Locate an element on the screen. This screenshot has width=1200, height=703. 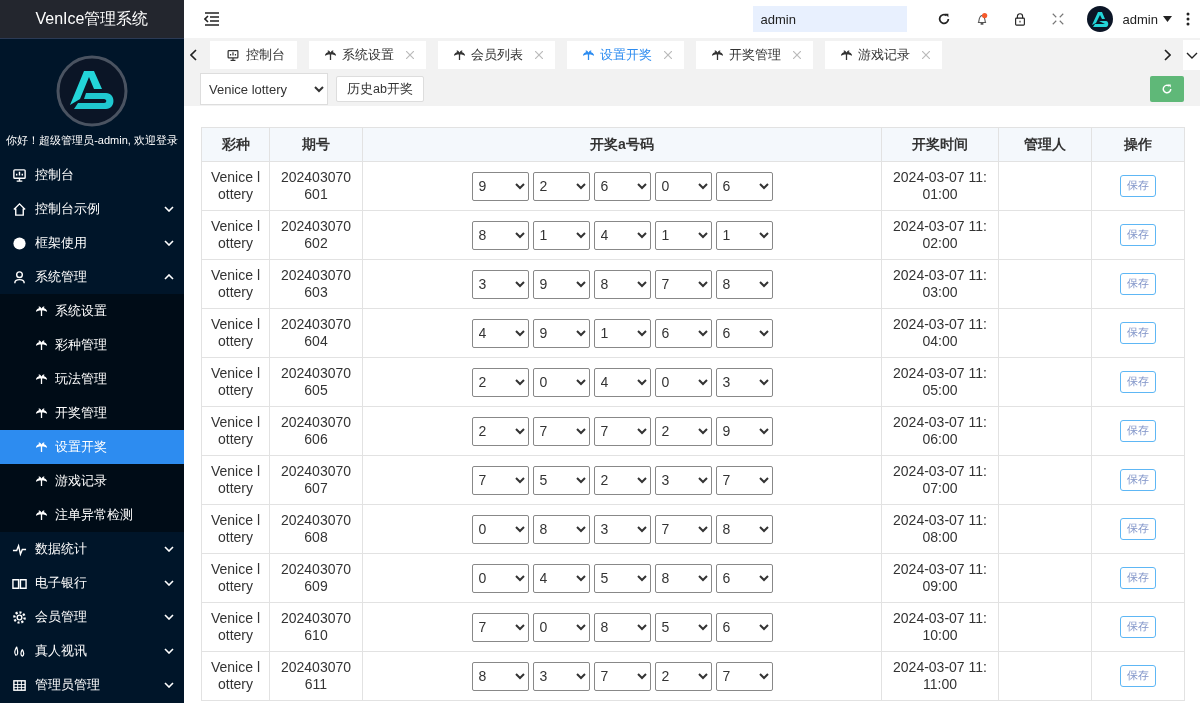
tab: 会员列表 is located at coordinates (496, 55).